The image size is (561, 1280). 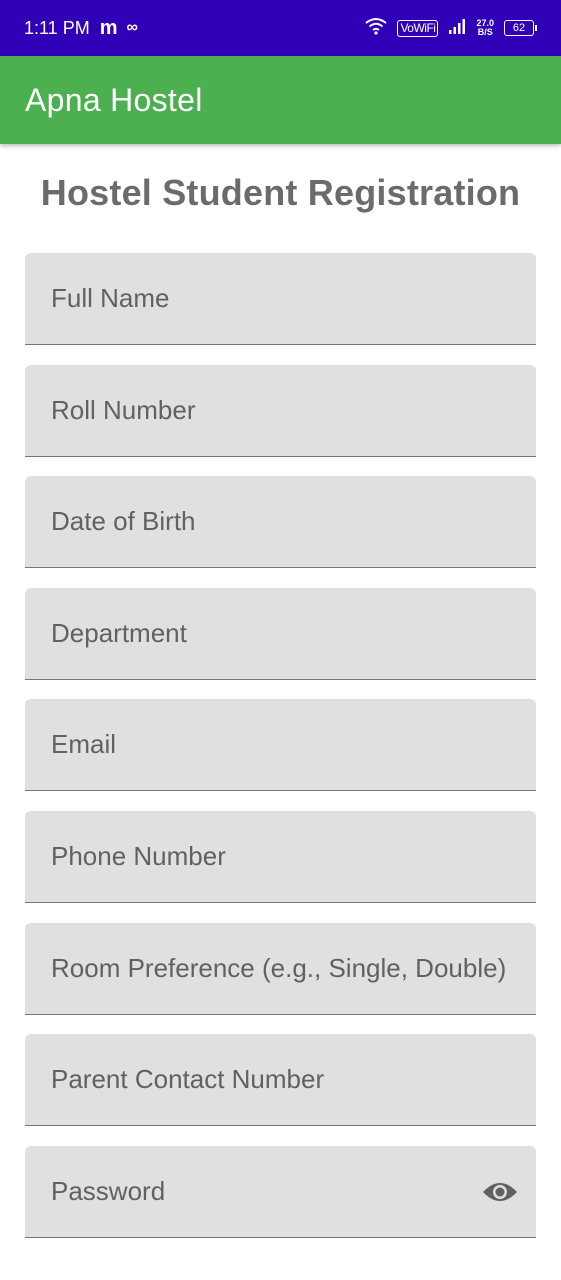 What do you see at coordinates (108, 1191) in the screenshot?
I see `password-hint: Password` at bounding box center [108, 1191].